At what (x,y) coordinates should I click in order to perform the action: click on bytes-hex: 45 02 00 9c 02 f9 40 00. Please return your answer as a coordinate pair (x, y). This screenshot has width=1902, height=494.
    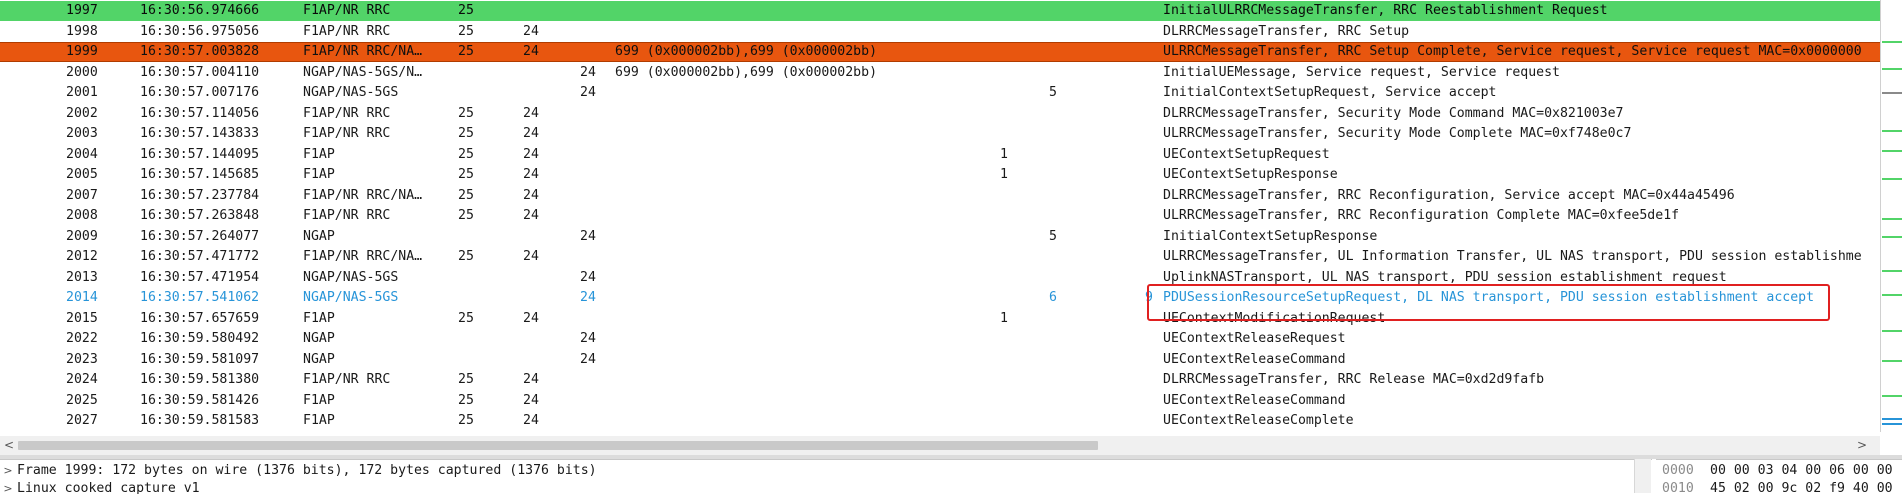
    Looking at the image, I should click on (1801, 487).